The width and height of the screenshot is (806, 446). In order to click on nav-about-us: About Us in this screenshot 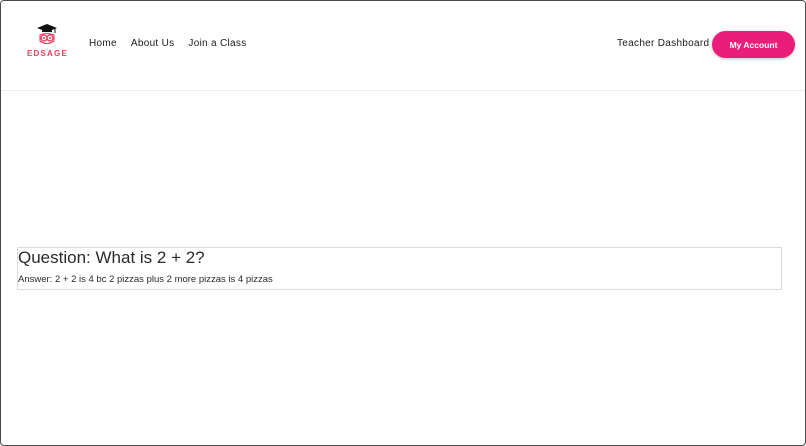, I will do `click(153, 43)`.